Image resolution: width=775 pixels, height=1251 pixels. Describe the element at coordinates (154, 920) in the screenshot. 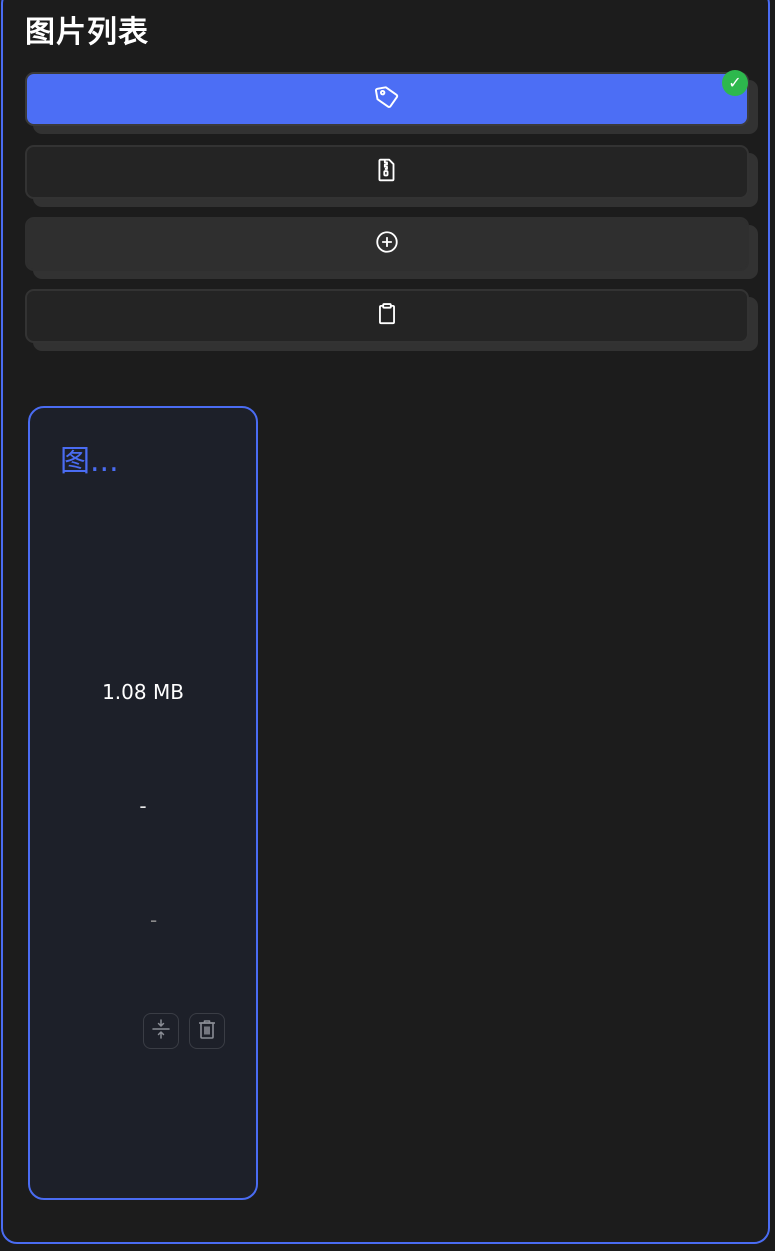

I see `compression-ratio: -` at that location.